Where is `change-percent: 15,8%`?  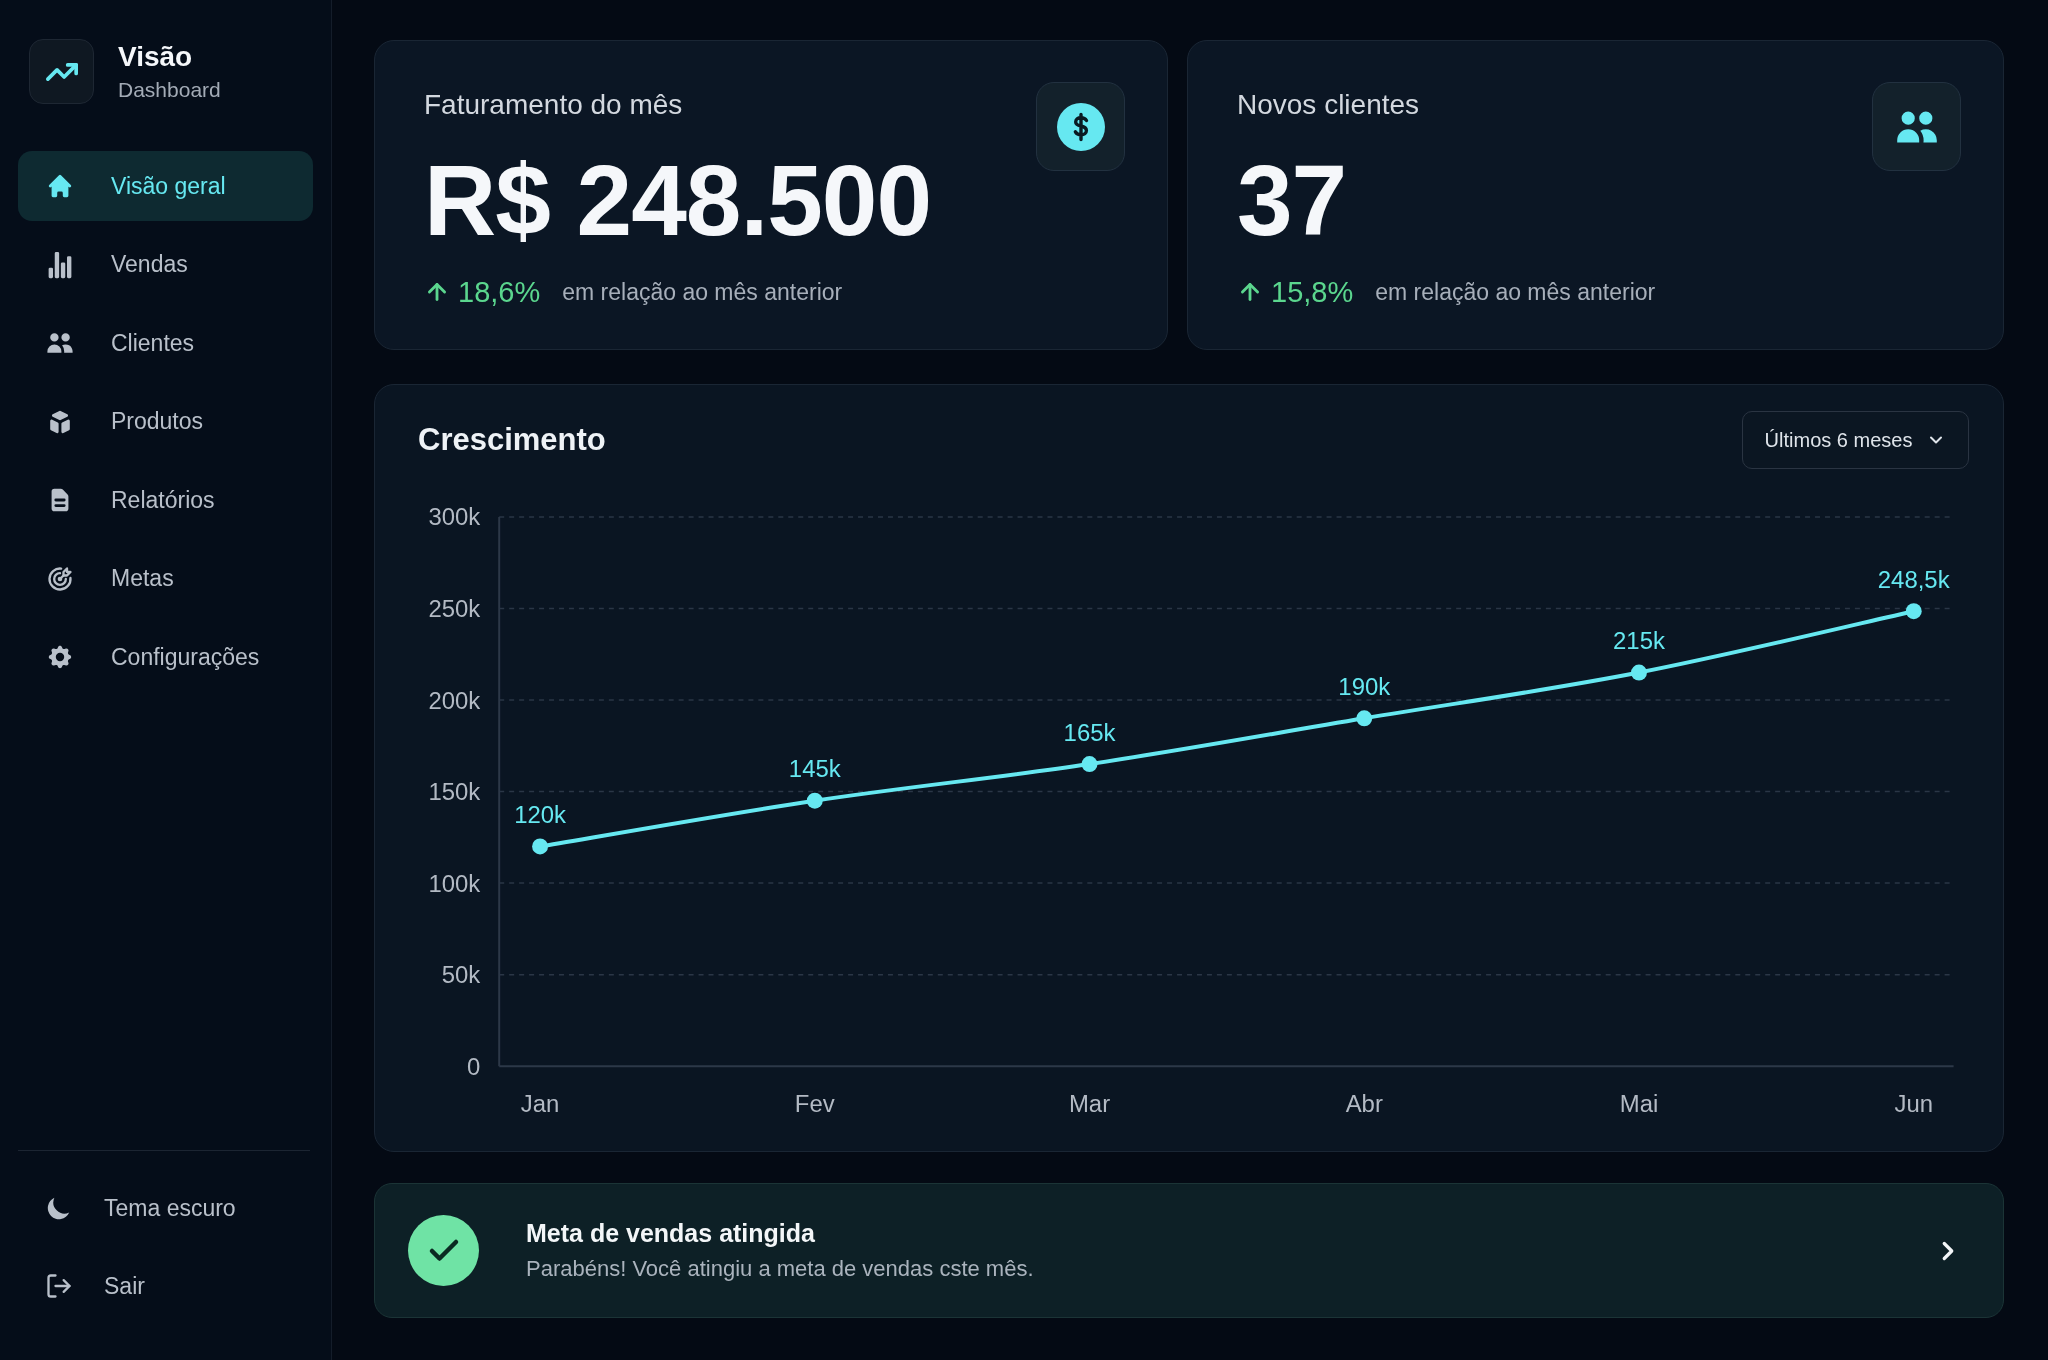 change-percent: 15,8% is located at coordinates (1312, 292).